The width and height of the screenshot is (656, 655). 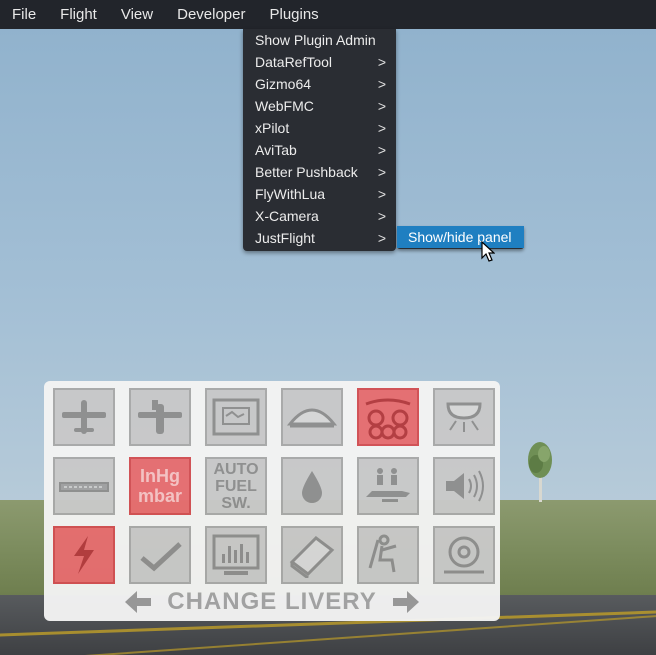 I want to click on strip-icon, so click(x=84, y=487).